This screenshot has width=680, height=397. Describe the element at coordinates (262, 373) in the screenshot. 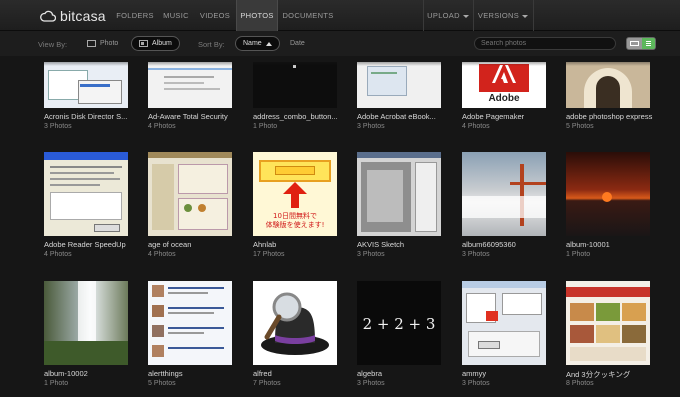

I see `album-title: alfred` at that location.